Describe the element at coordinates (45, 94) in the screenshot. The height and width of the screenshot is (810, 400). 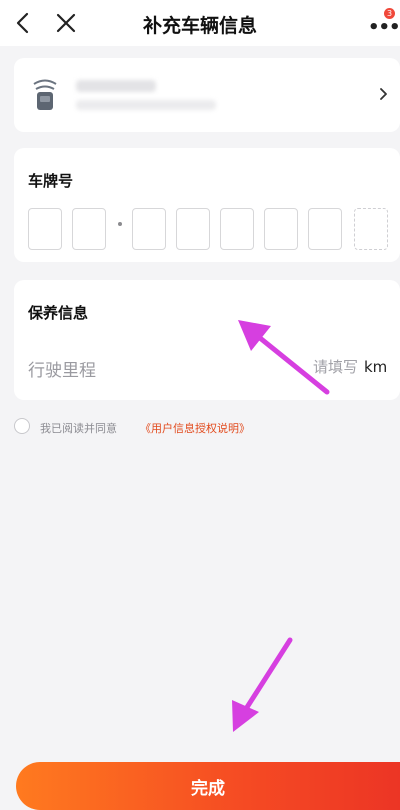
I see `car-thumbnail-icon` at that location.